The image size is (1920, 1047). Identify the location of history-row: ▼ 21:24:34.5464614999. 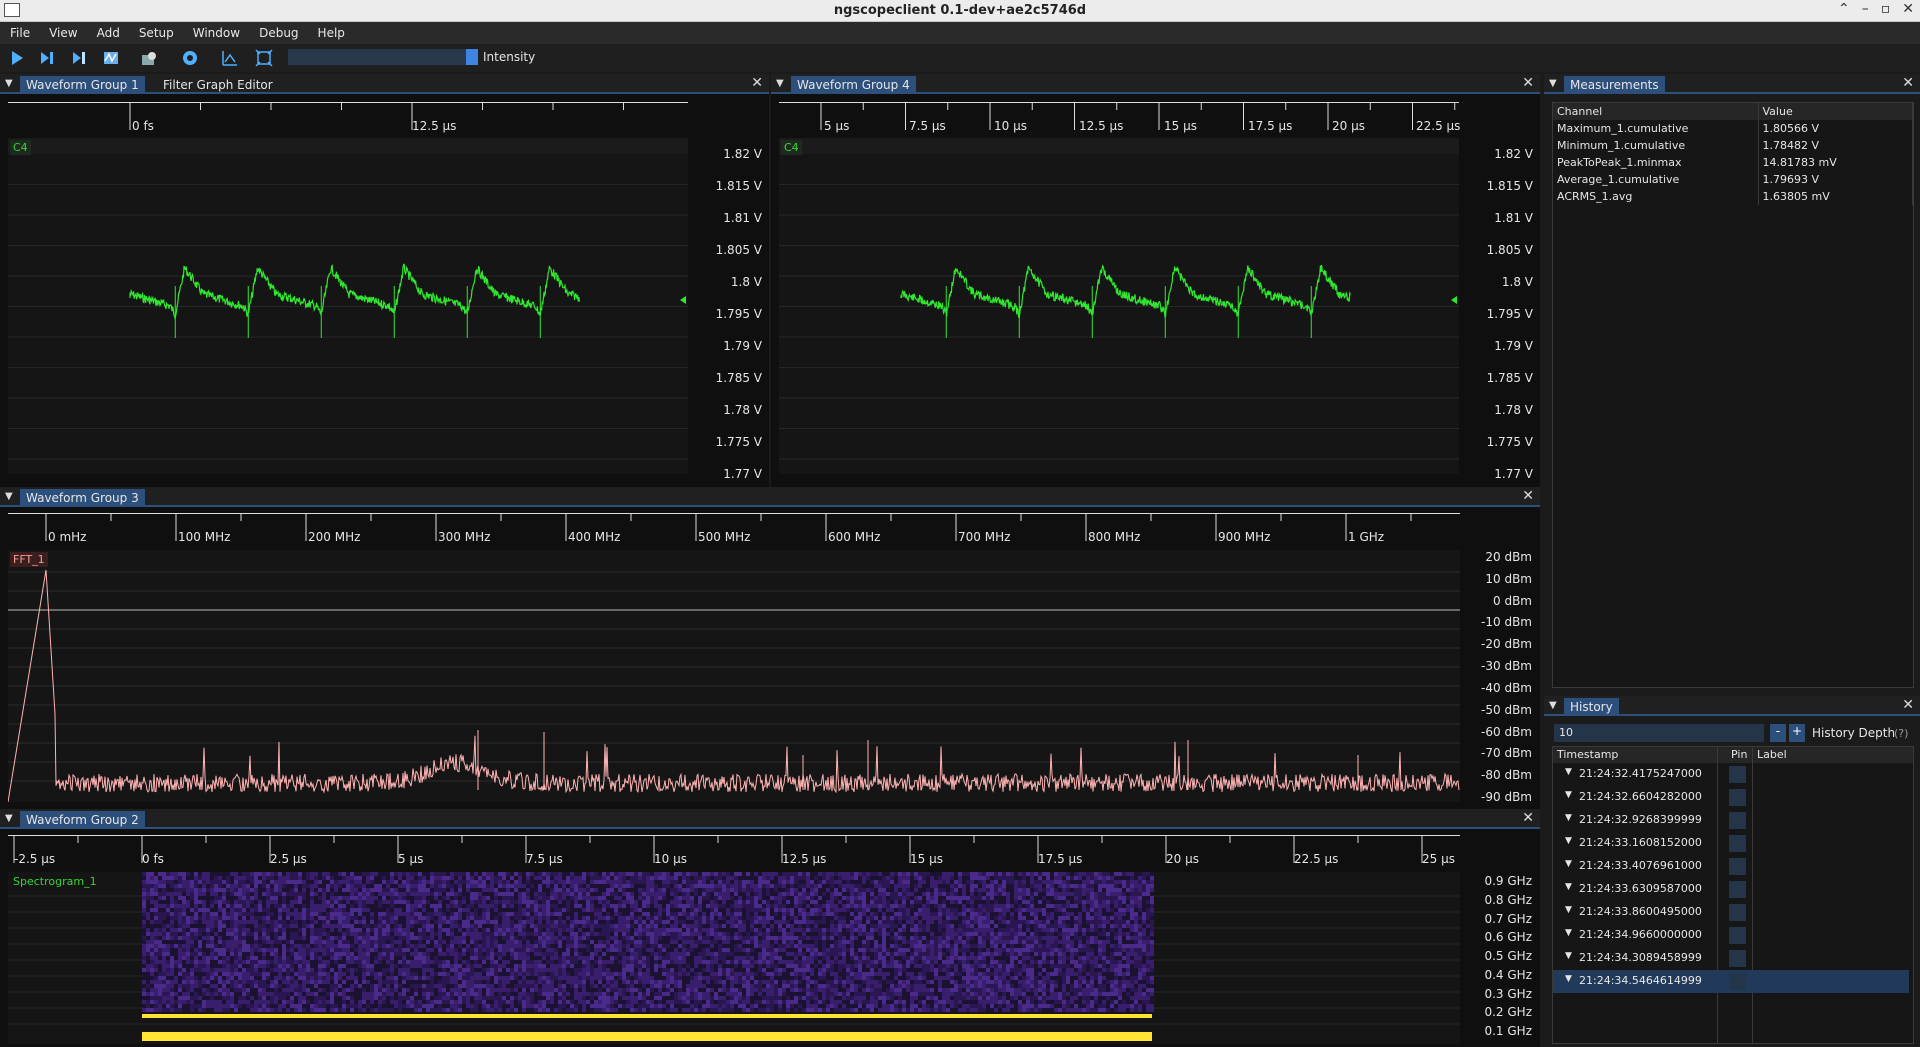
(1731, 981).